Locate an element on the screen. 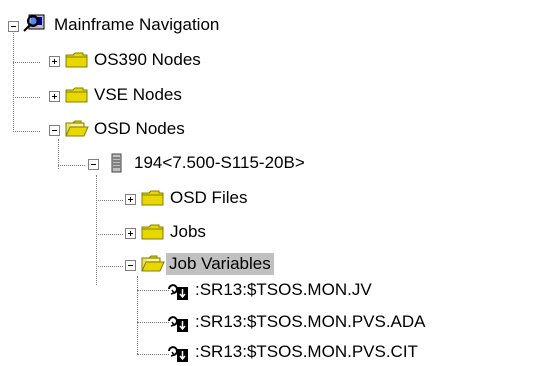 This screenshot has width=537, height=366. tree-node-label: OSD Nodes is located at coordinates (139, 129).